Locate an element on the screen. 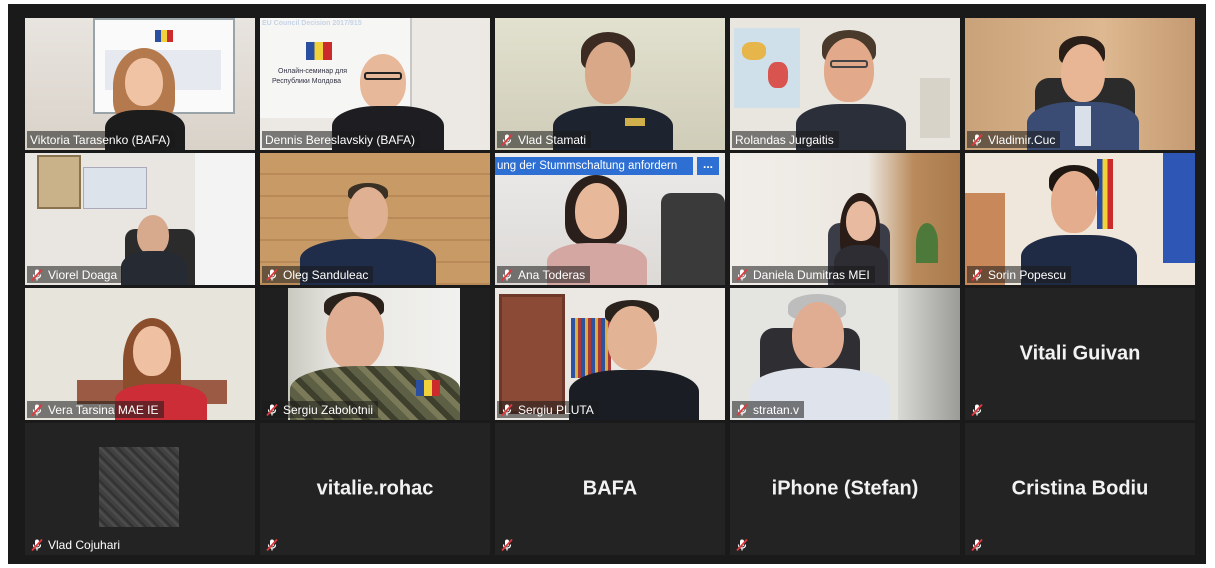 The image size is (1215, 568). participant-tile: Vera Tarsina MAE IE is located at coordinates (140, 354).